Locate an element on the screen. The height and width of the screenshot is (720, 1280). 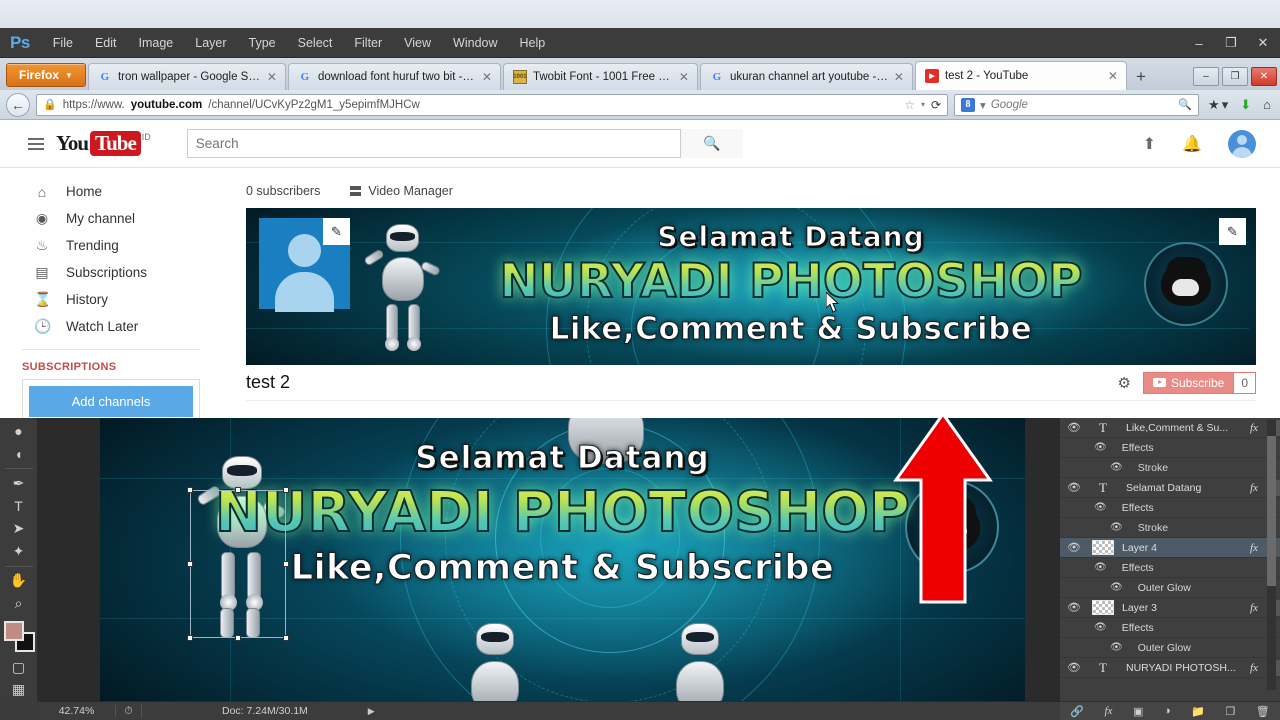
menu-layer: Layer is located at coordinates (210, 43).